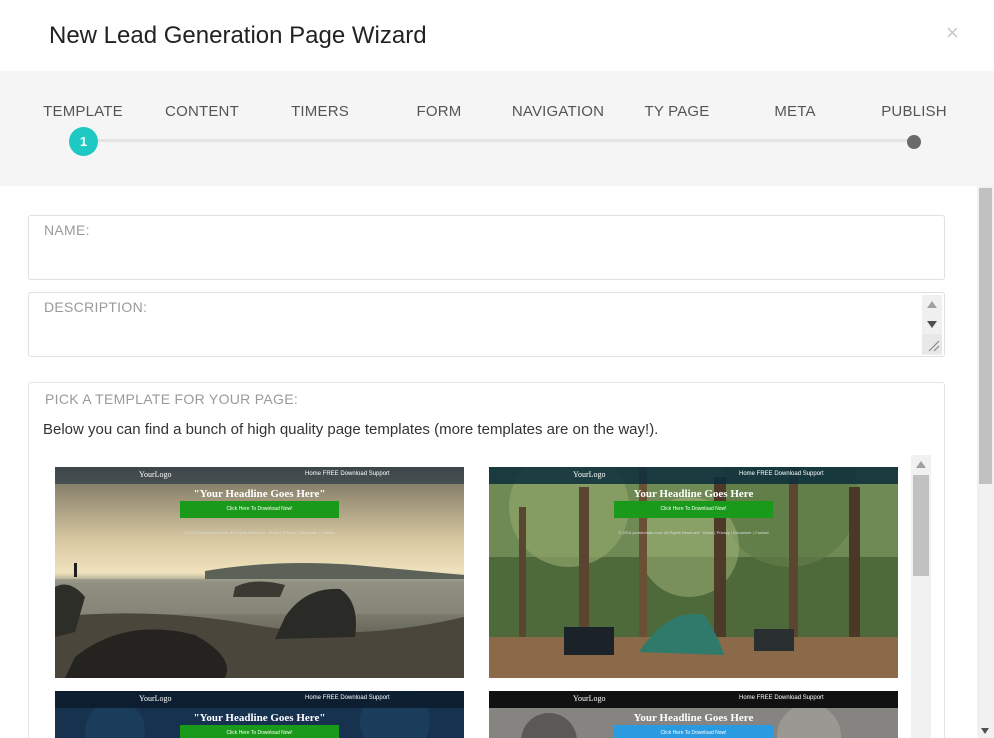 The width and height of the screenshot is (994, 738). What do you see at coordinates (952, 33) in the screenshot?
I see `close-icon: ×` at bounding box center [952, 33].